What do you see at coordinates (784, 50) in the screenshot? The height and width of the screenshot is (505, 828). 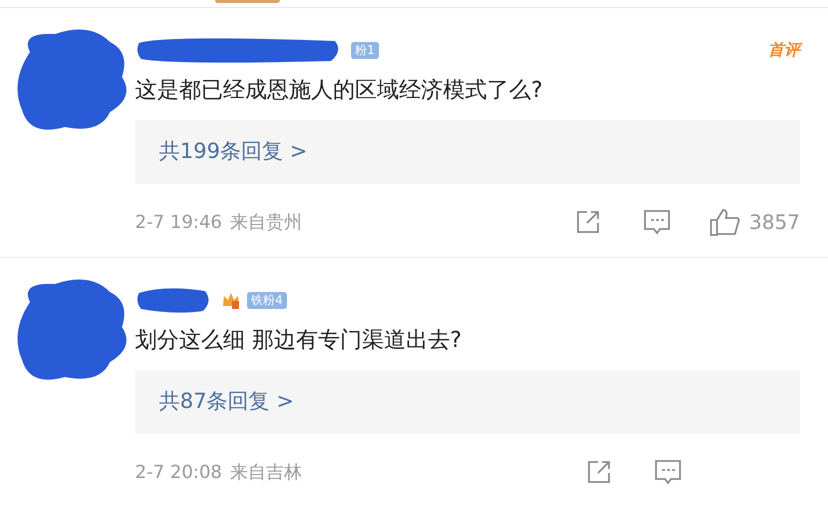 I see `first-comment-tag: 首评` at bounding box center [784, 50].